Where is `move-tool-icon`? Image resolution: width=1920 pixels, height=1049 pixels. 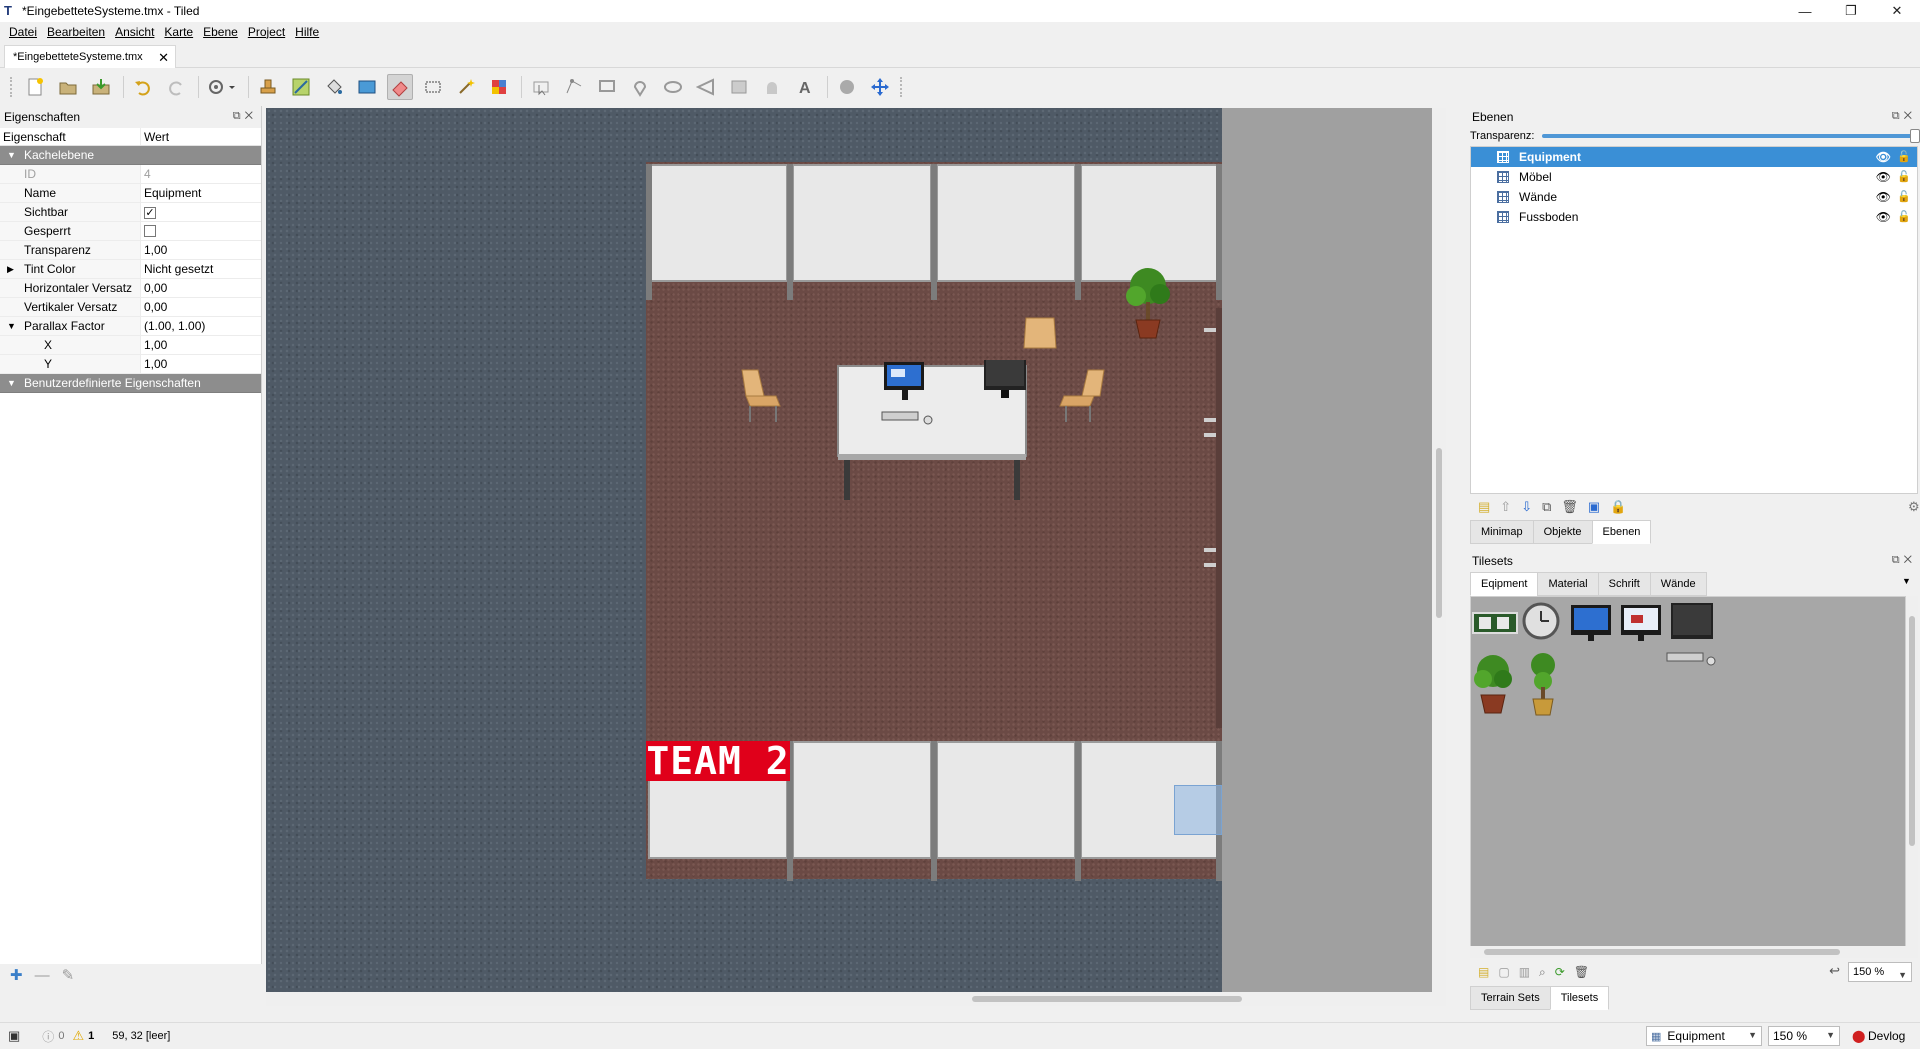
move-tool-icon is located at coordinates (880, 87).